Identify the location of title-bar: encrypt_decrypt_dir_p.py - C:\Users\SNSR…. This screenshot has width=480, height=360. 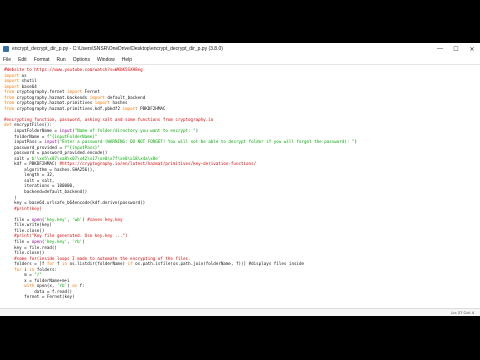
(240, 49).